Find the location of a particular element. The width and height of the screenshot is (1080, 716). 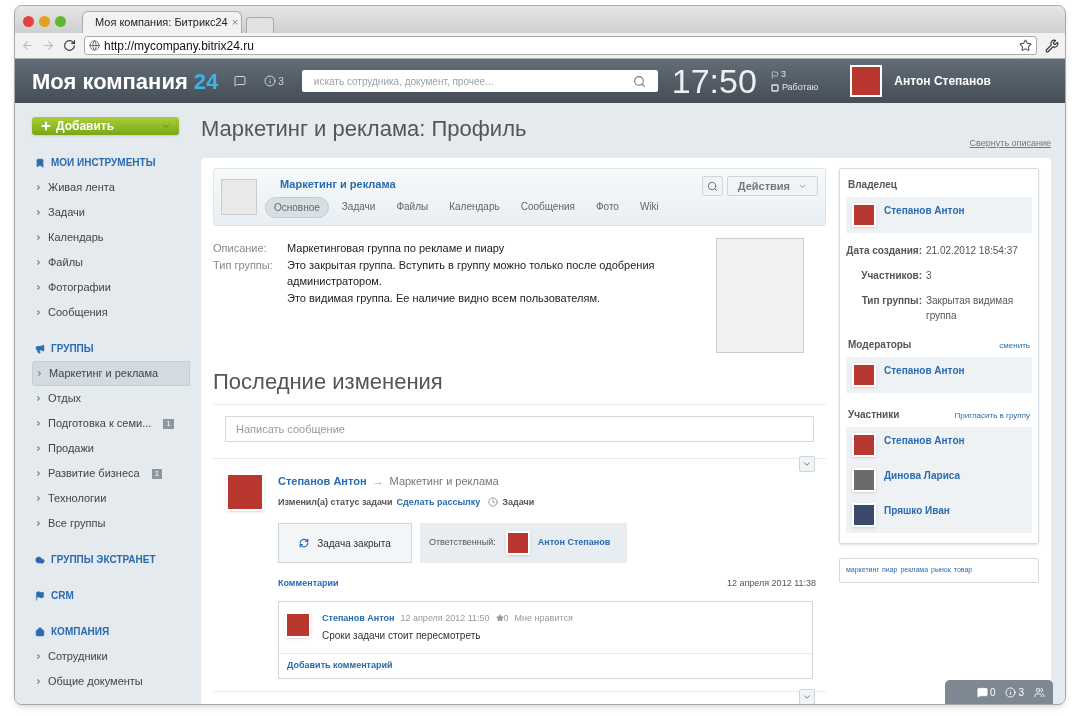

sidebar-item: Файлы is located at coordinates (108, 262).